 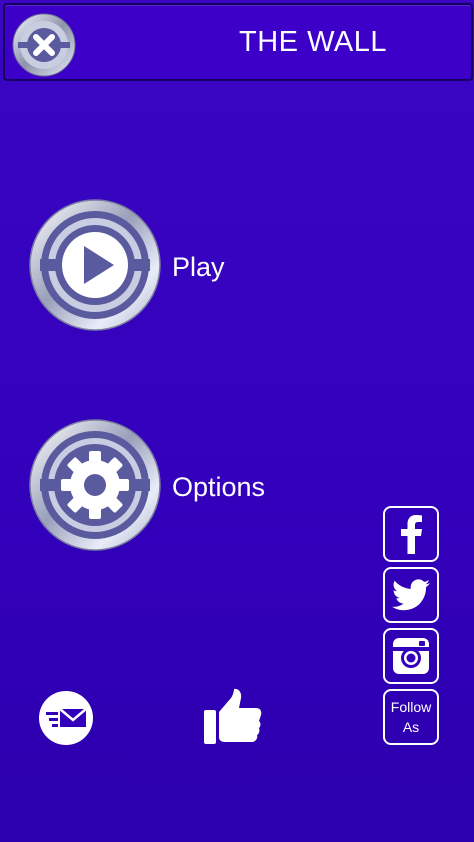 I want to click on follow-line-1: Follow, so click(x=411, y=707).